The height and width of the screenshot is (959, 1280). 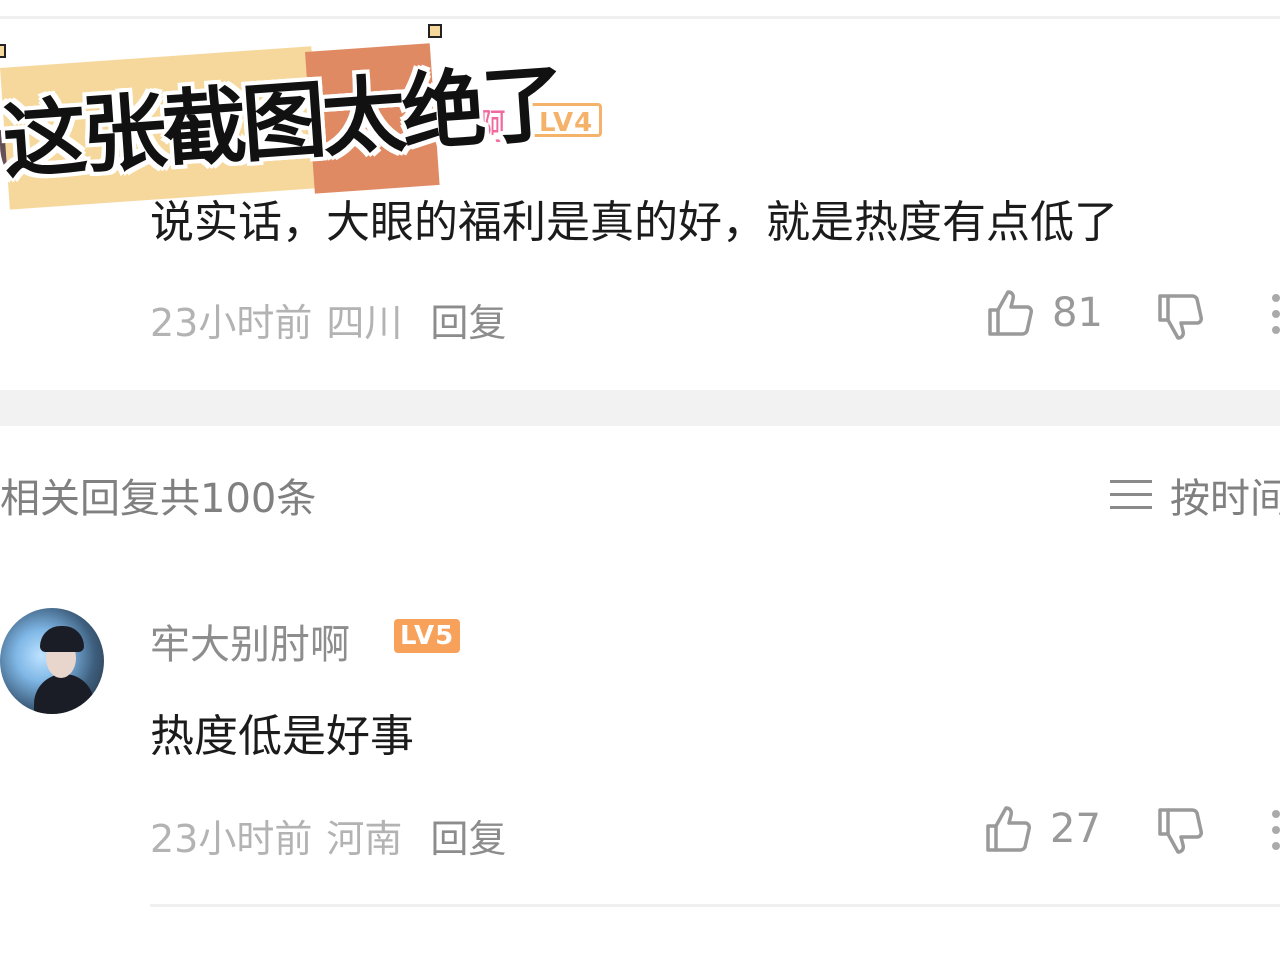 What do you see at coordinates (1225, 499) in the screenshot?
I see `sort-label: 按时间` at bounding box center [1225, 499].